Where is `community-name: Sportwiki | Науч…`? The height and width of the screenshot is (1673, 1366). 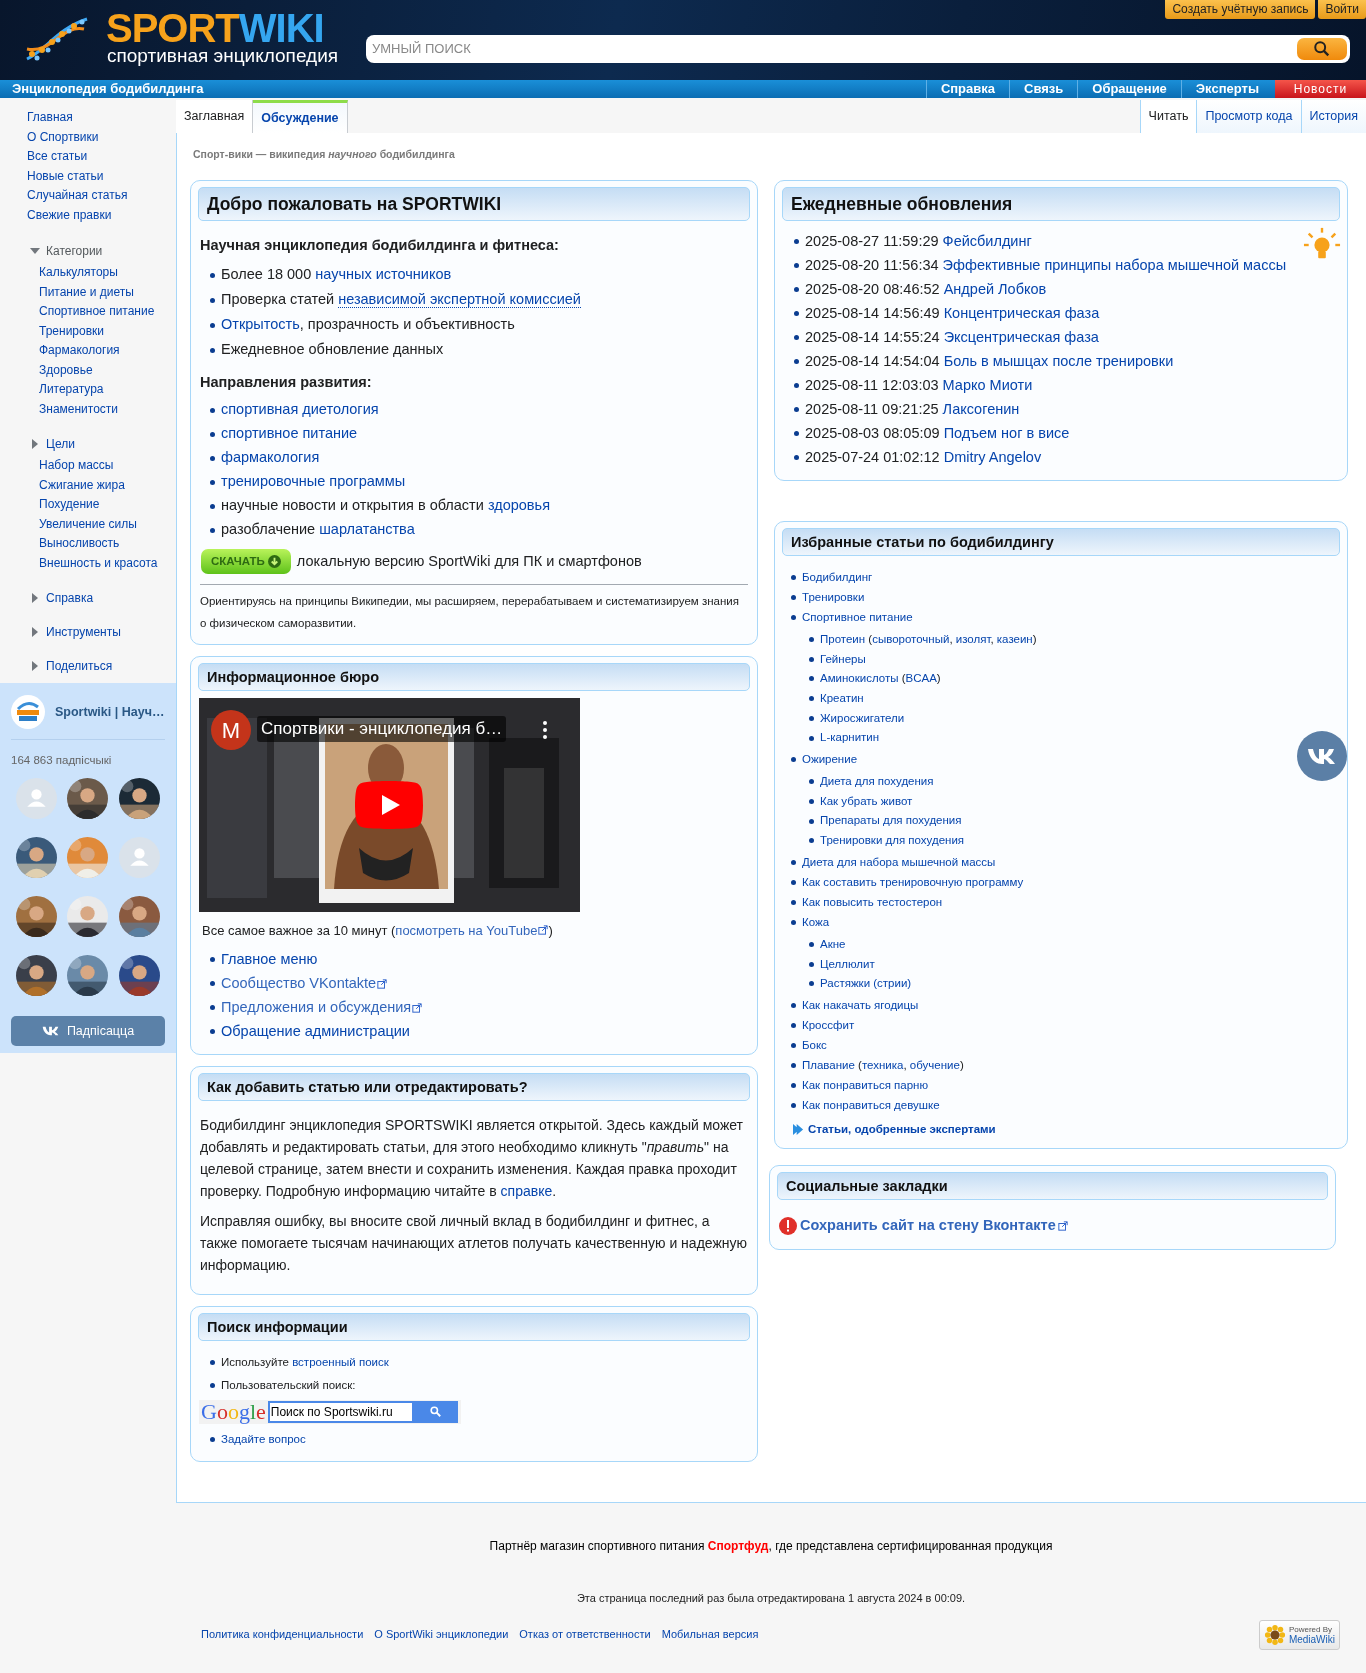
community-name: Sportwiki | Науч… is located at coordinates (110, 712).